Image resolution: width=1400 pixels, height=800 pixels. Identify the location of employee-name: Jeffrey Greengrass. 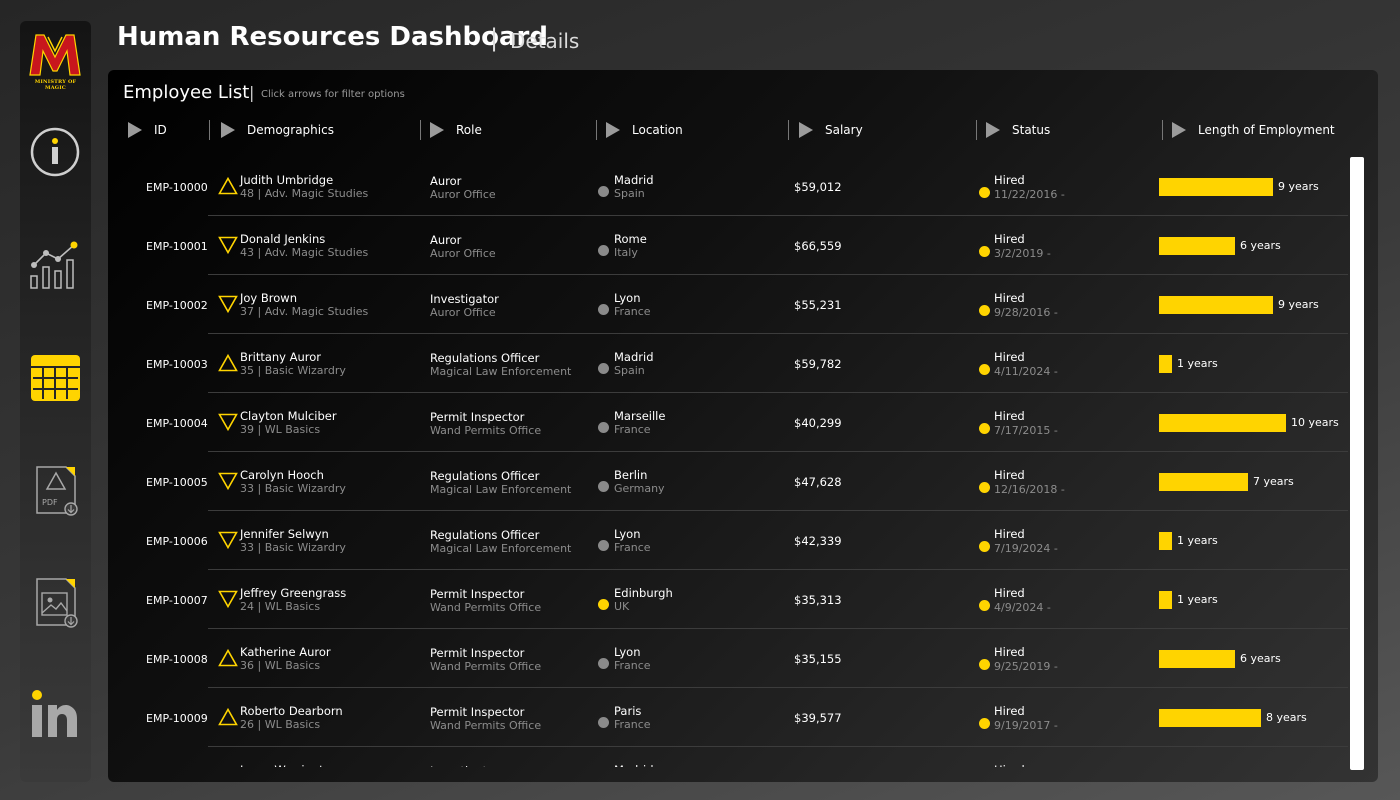
(293, 593).